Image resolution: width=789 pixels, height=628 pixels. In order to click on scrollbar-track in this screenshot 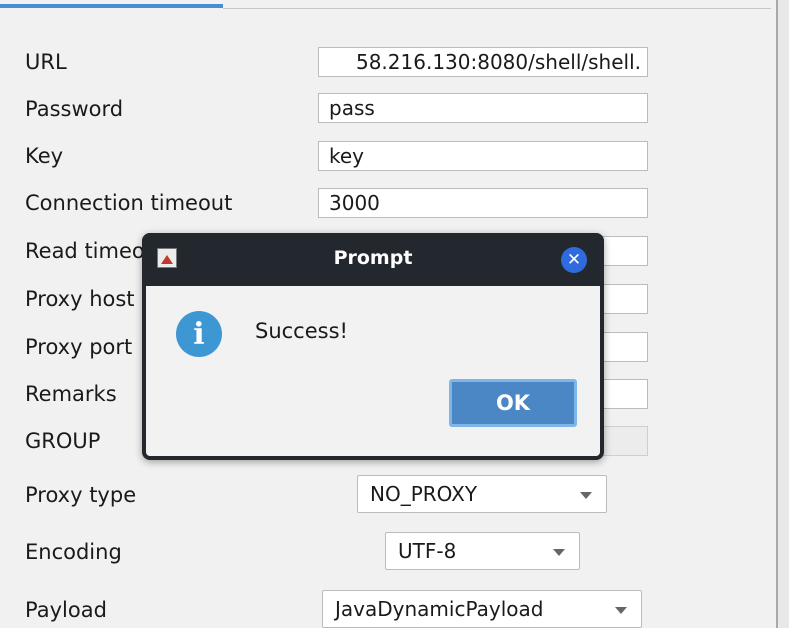, I will do `click(783, 314)`.